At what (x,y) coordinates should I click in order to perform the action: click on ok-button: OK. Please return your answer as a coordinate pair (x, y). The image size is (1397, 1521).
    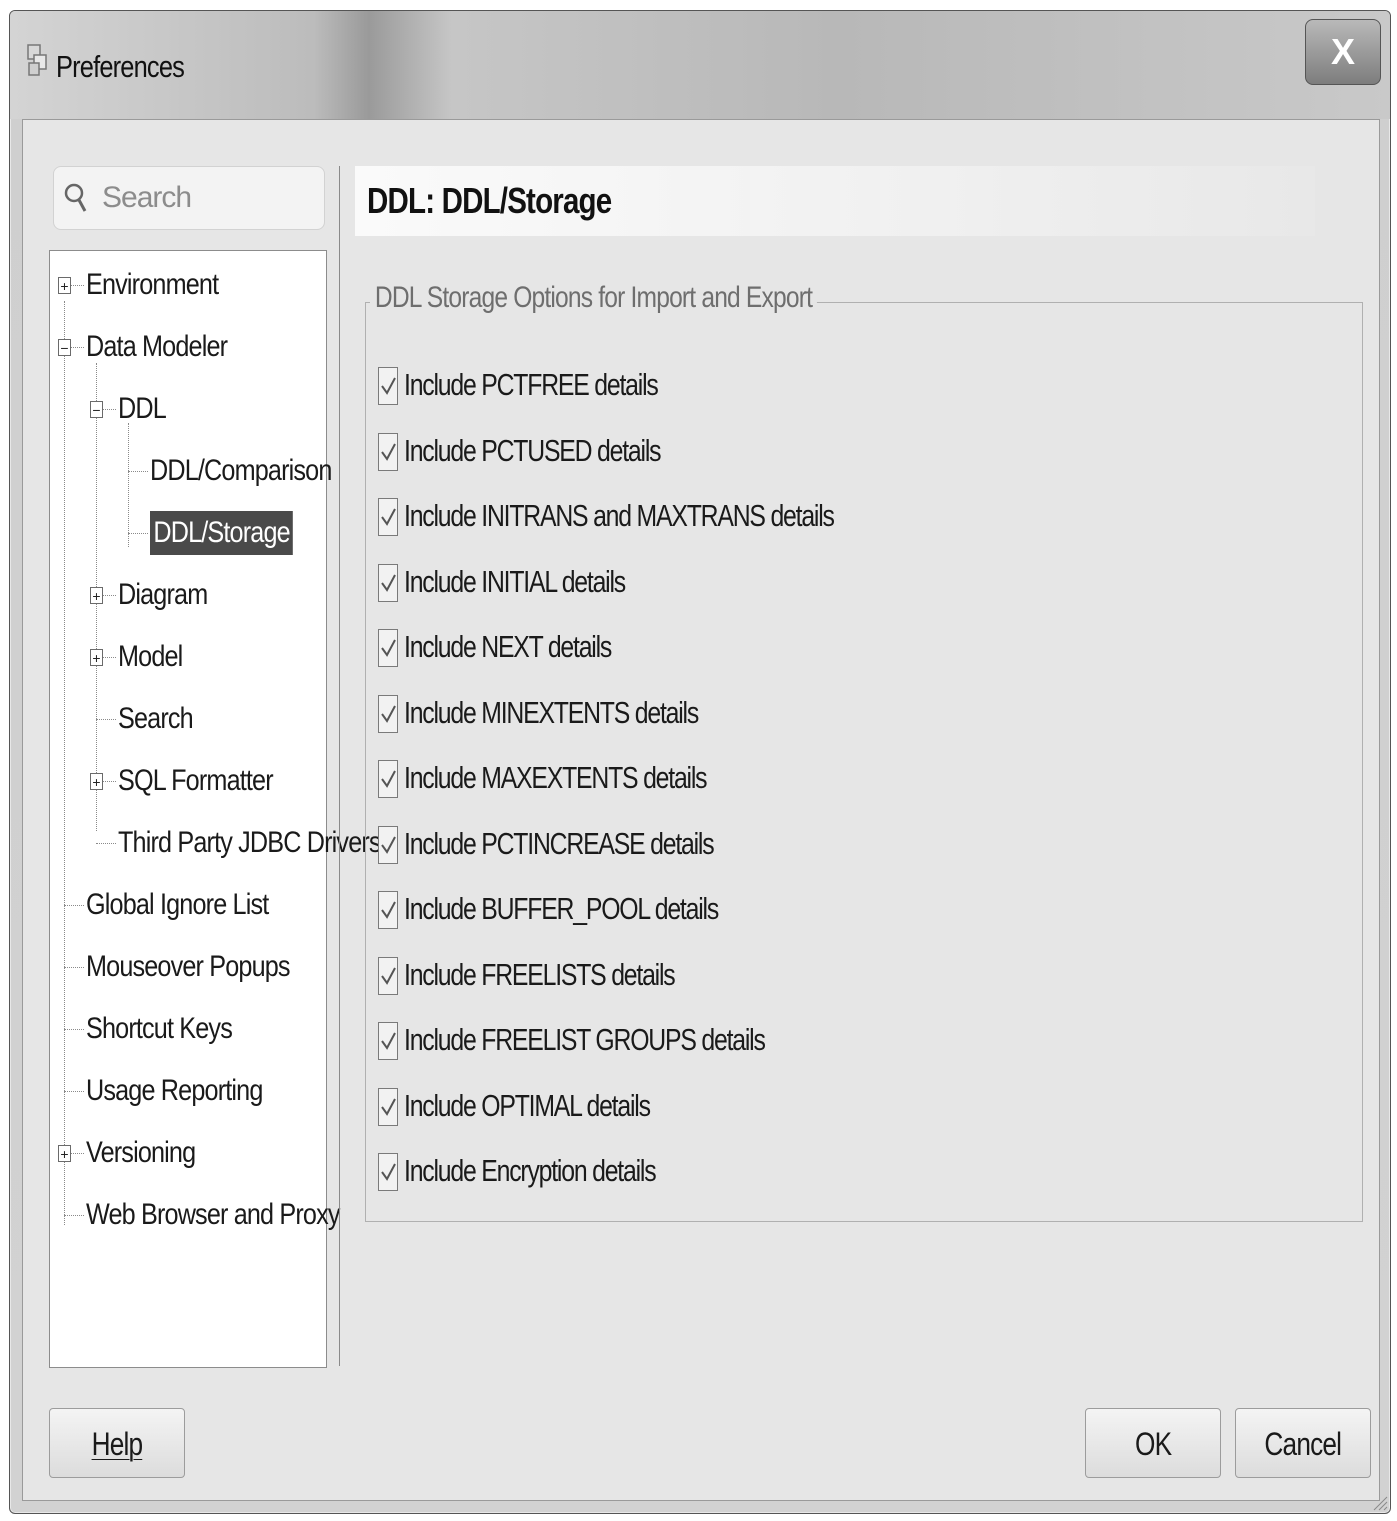
    Looking at the image, I should click on (1153, 1443).